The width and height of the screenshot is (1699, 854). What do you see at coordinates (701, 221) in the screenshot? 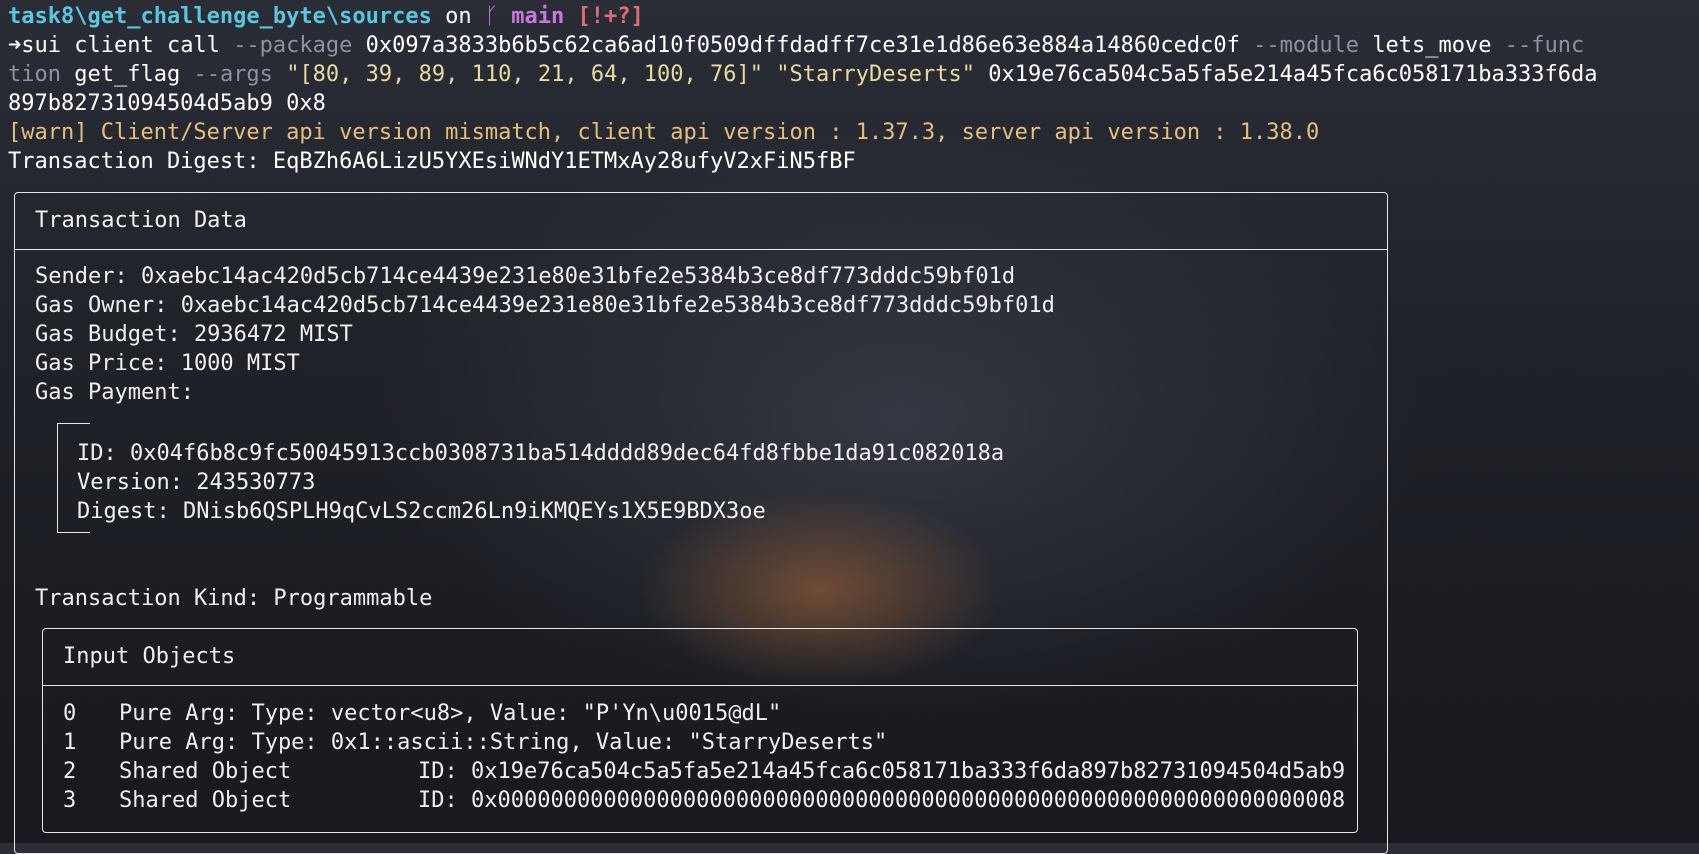
I see `transaction-data-title: Transaction Data` at bounding box center [701, 221].